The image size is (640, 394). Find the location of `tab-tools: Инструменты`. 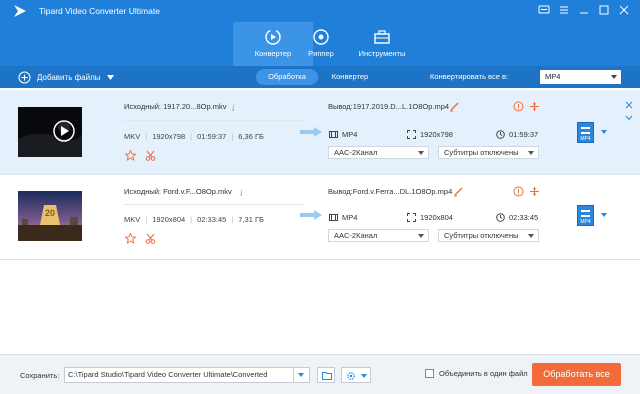

tab-tools: Инструменты is located at coordinates (382, 44).